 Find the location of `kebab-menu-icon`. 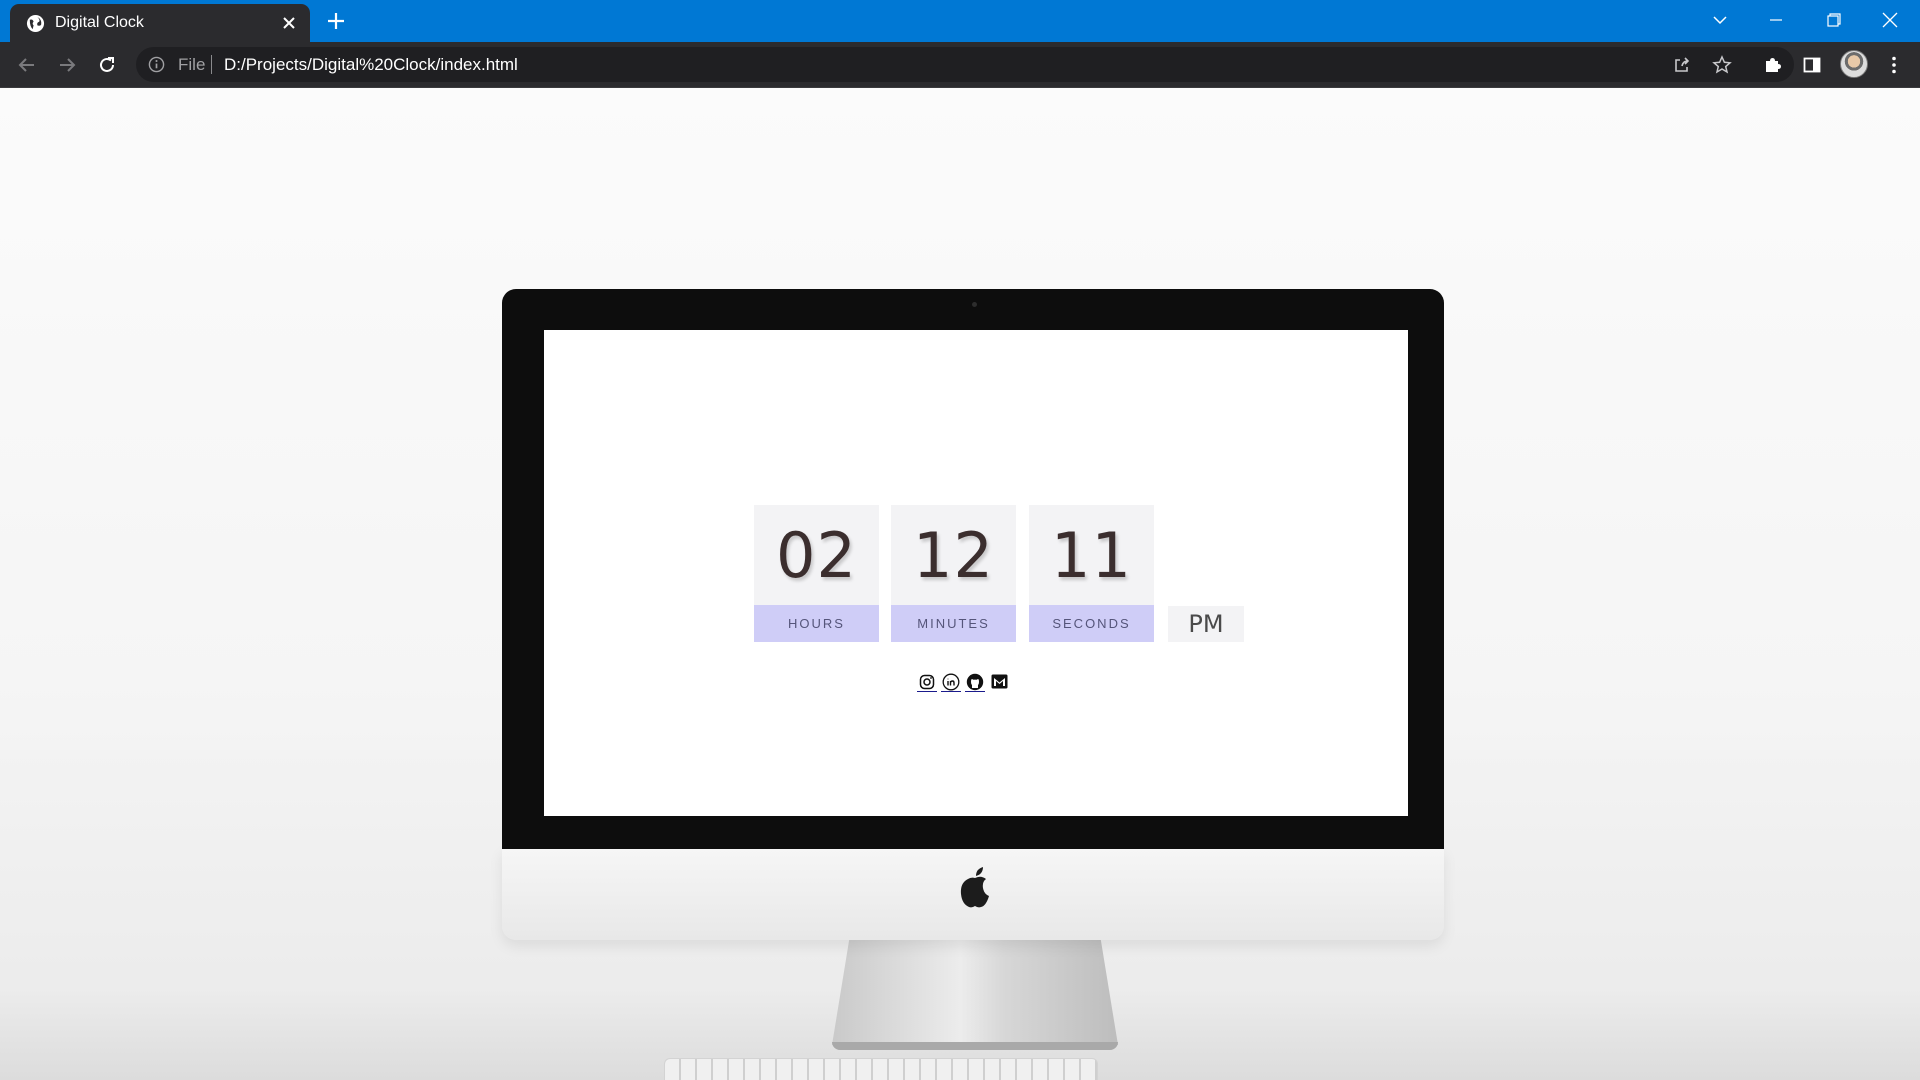

kebab-menu-icon is located at coordinates (1894, 65).